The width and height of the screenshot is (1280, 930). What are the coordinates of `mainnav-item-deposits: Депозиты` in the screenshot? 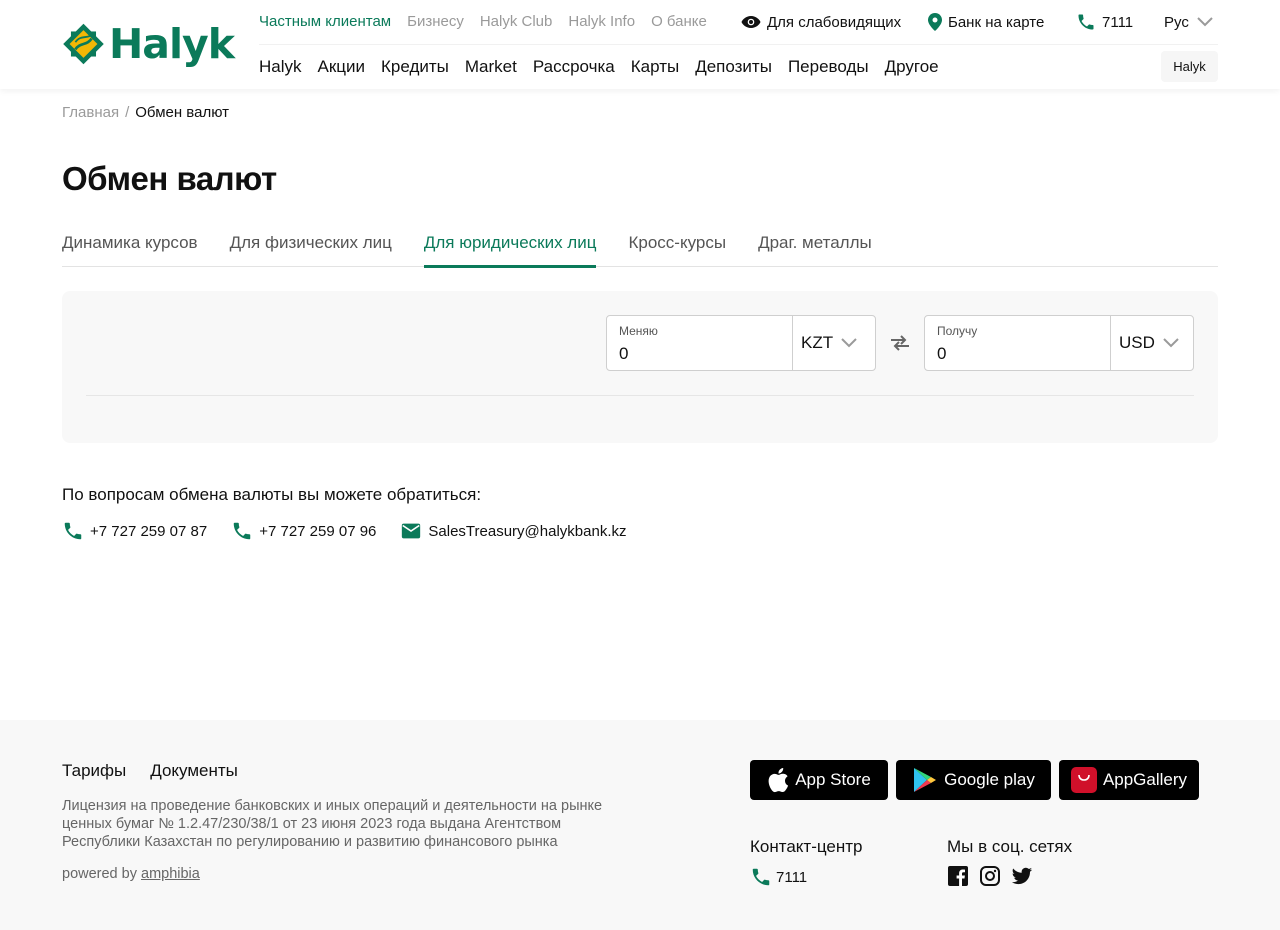 It's located at (733, 67).